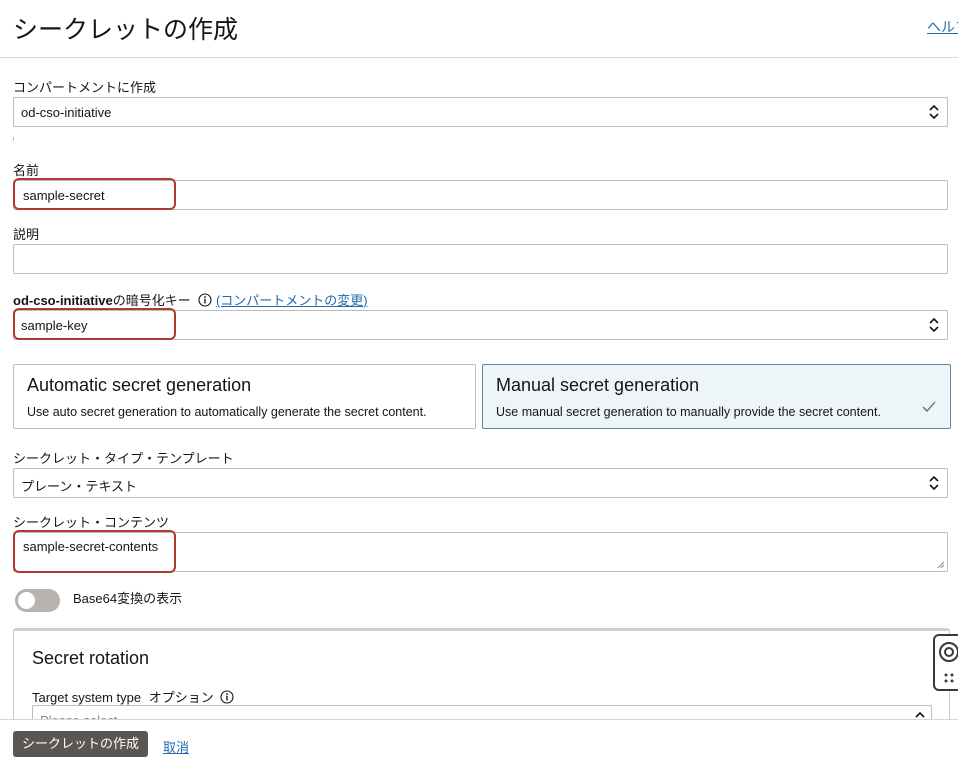  Describe the element at coordinates (37, 600) in the screenshot. I see `base64-toggle` at that location.